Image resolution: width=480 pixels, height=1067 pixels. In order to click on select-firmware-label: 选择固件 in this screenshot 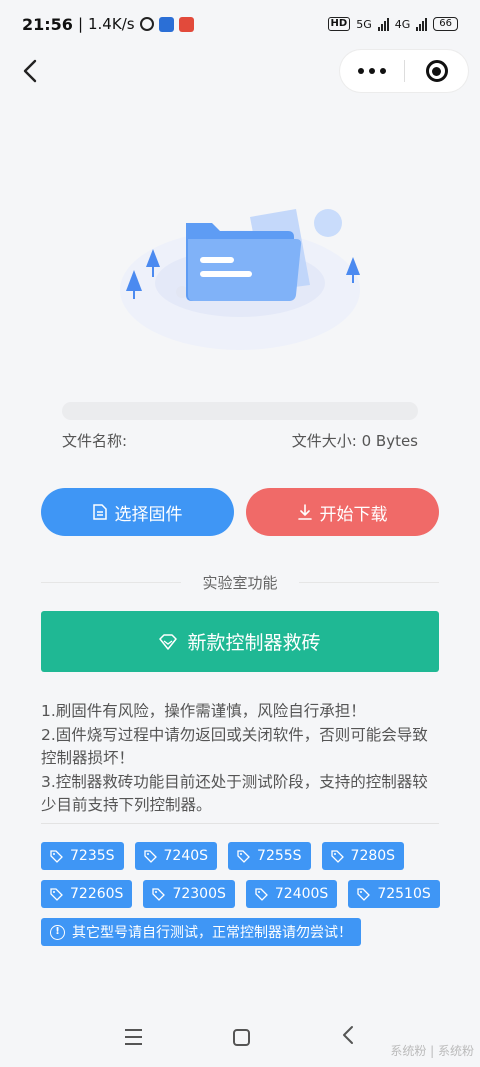, I will do `click(148, 514)`.